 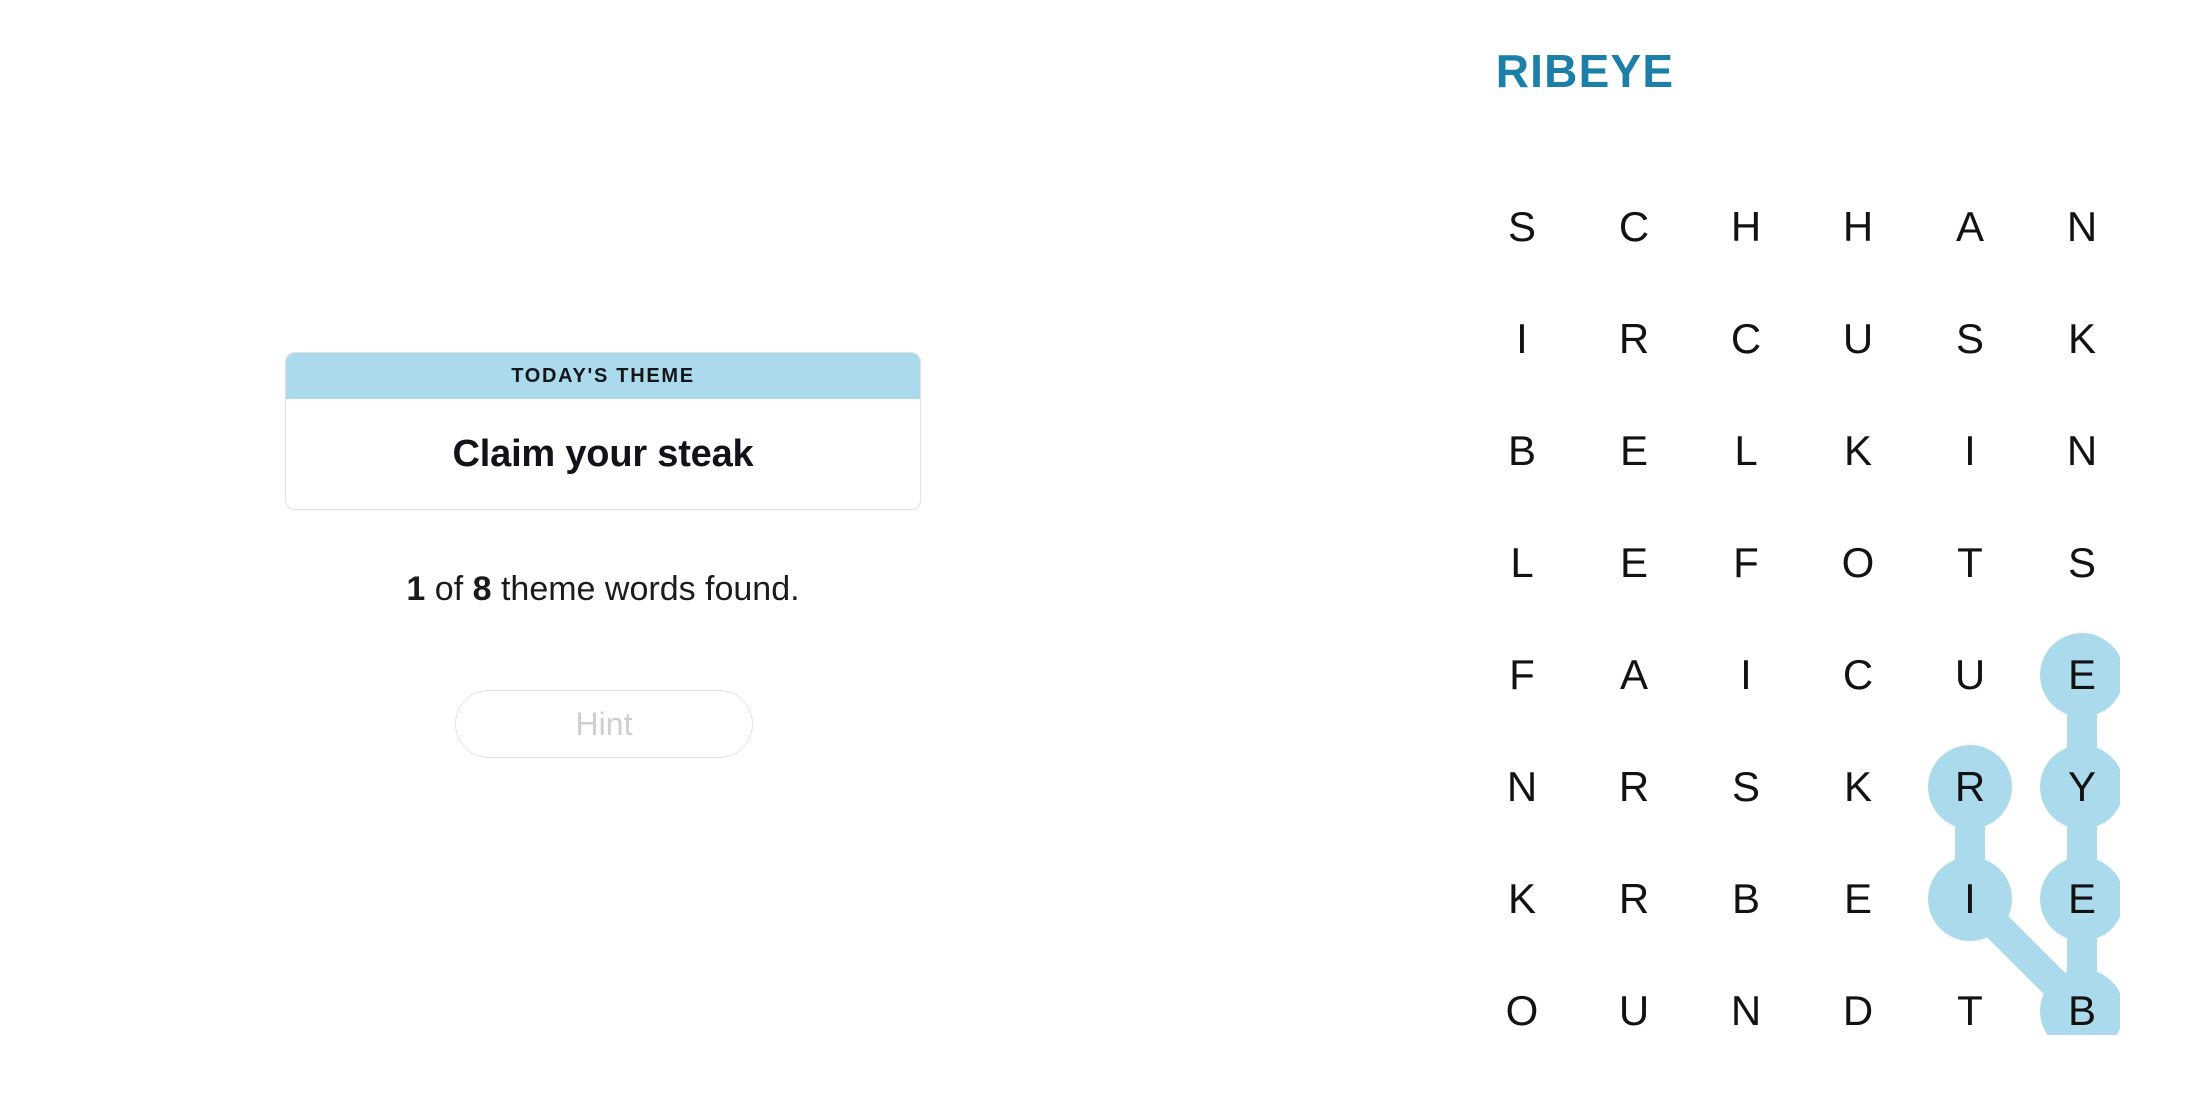 What do you see at coordinates (1970, 1011) in the screenshot?
I see `grid-cell-r8-c5: T` at bounding box center [1970, 1011].